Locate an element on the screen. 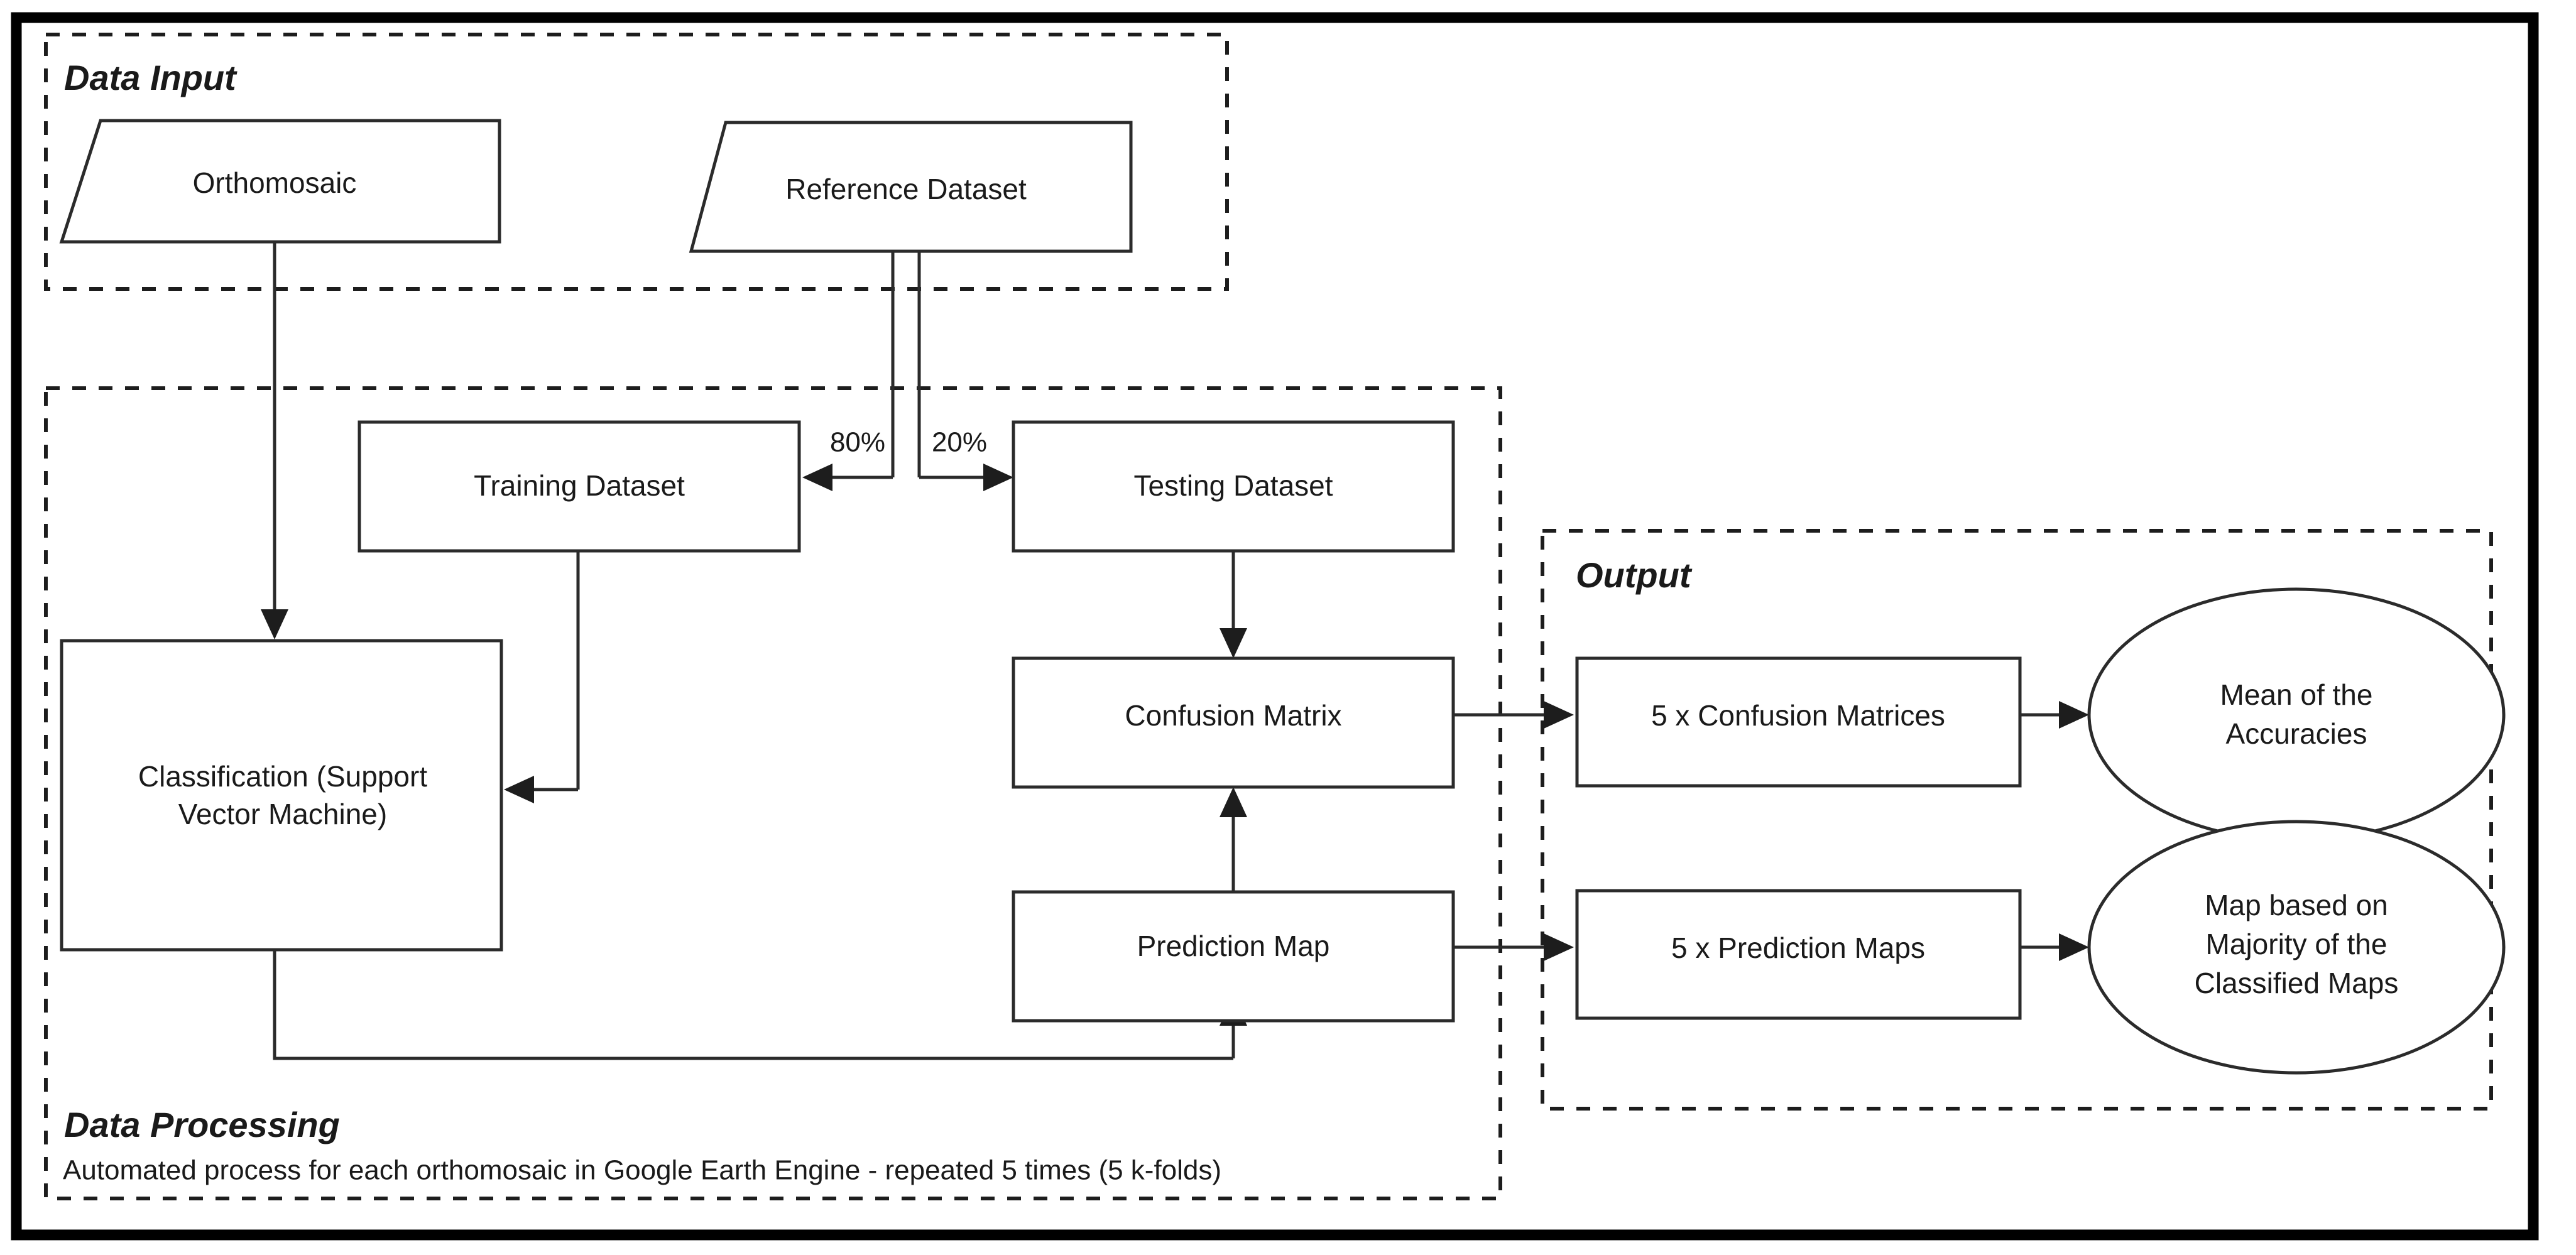 This screenshot has height=1255, width=2576. node-classification-label-line2: Vector Machine) is located at coordinates (282, 814).